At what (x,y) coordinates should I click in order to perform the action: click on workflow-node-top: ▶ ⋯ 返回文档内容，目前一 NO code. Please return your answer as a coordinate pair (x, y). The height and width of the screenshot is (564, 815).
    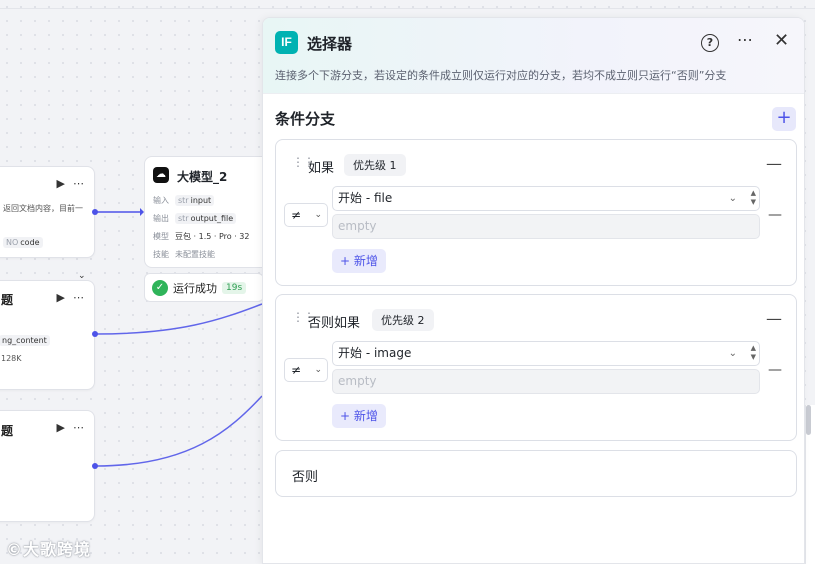
    Looking at the image, I should click on (47, 212).